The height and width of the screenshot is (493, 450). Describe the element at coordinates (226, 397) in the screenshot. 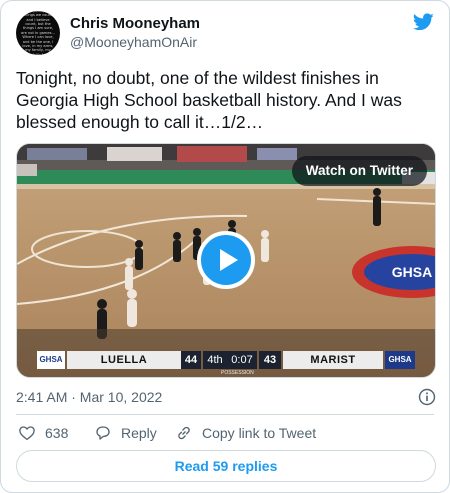

I see `timestamp-row: 2:41 AM · Mar 10, 2022` at that location.